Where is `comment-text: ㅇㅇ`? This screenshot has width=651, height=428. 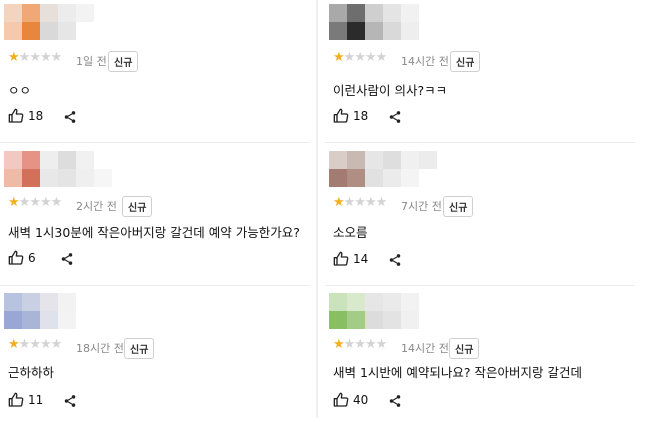 comment-text: ㅇㅇ is located at coordinates (20, 90).